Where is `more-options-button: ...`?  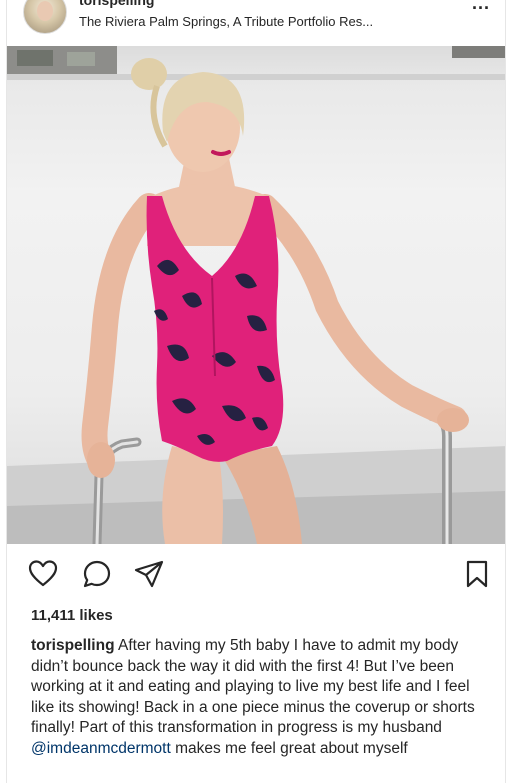
more-options-button: ... is located at coordinates (481, 7).